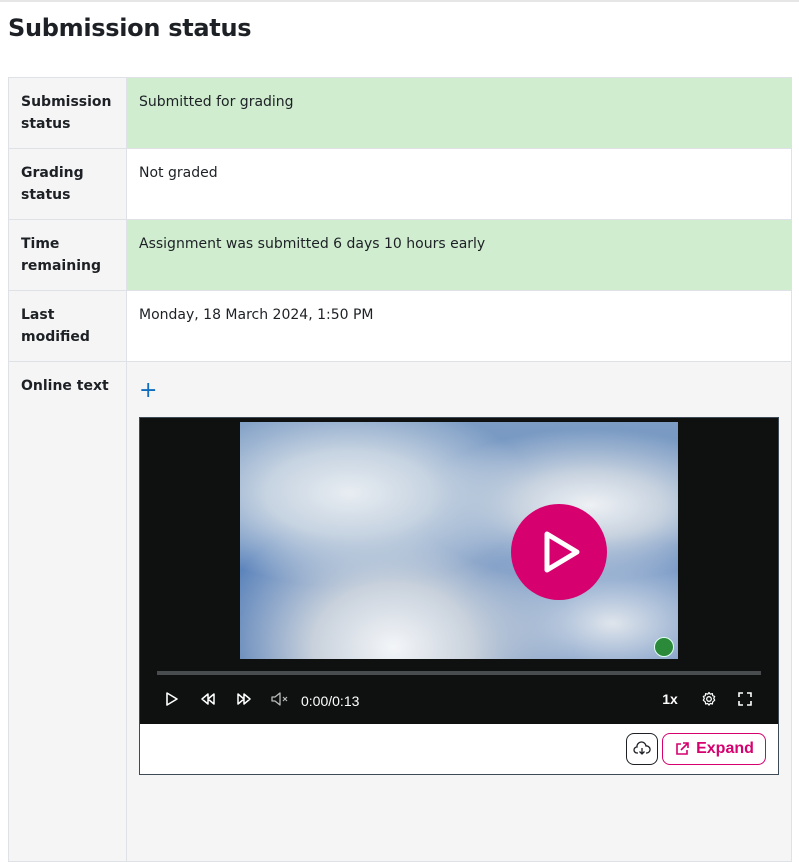 Image resolution: width=799 pixels, height=862 pixels. I want to click on page-title: Submission status, so click(130, 28).